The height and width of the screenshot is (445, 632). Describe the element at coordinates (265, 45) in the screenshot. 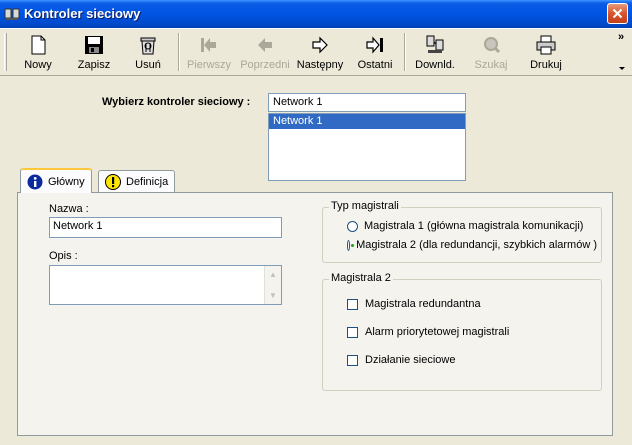

I see `previous-arrow-icon` at that location.